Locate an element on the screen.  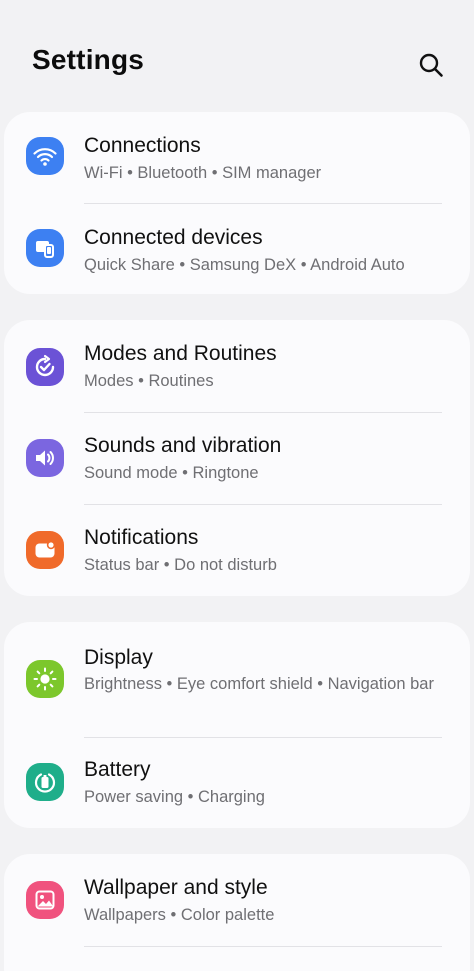
devices-icon is located at coordinates (45, 248).